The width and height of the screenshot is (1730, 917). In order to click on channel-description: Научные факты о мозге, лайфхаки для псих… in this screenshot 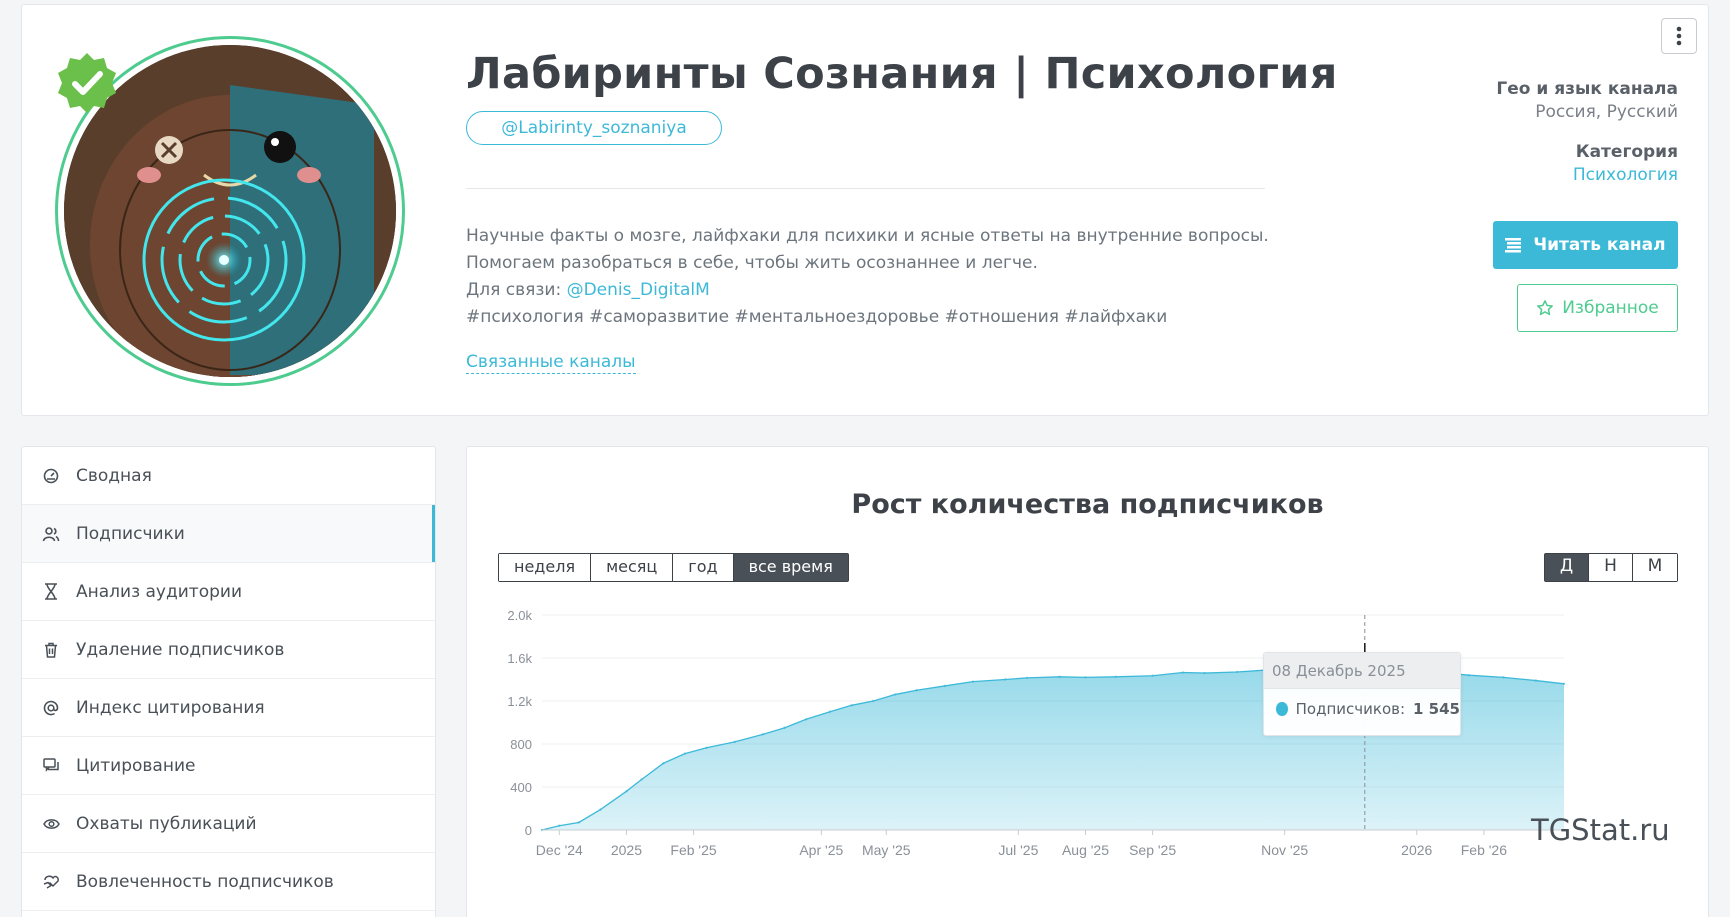, I will do `click(867, 277)`.